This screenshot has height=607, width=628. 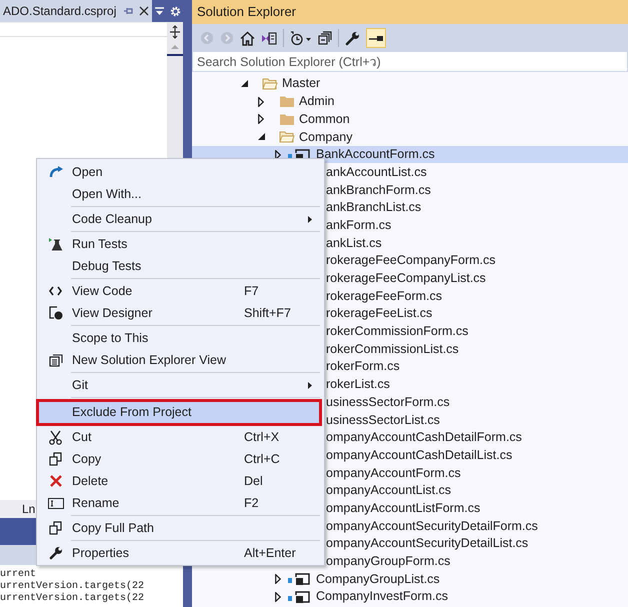 I want to click on tree-item: ompanyAccountForm.cs, so click(x=393, y=473).